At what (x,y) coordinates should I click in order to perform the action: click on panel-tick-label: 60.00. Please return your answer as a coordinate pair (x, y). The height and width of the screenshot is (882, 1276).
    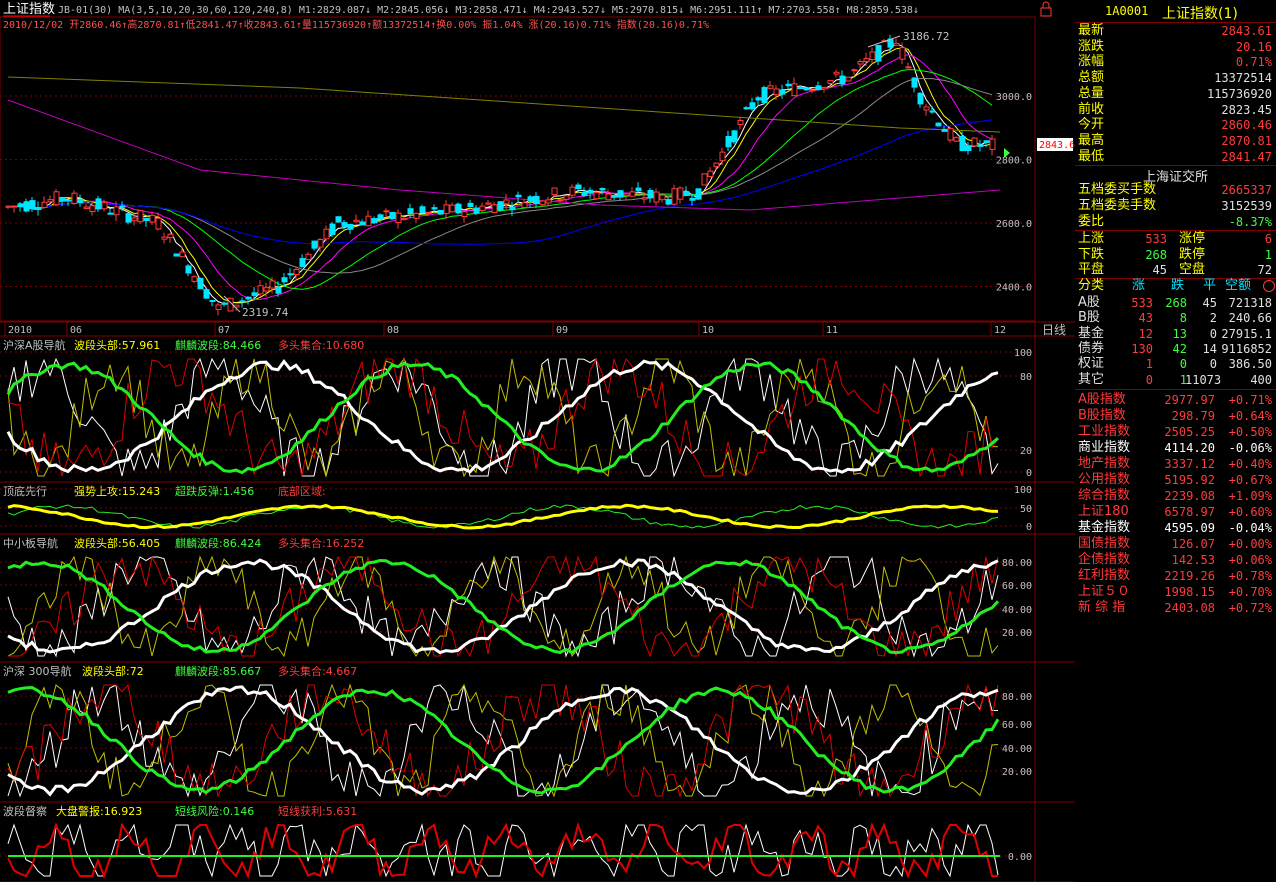
    Looking at the image, I should click on (1017, 586).